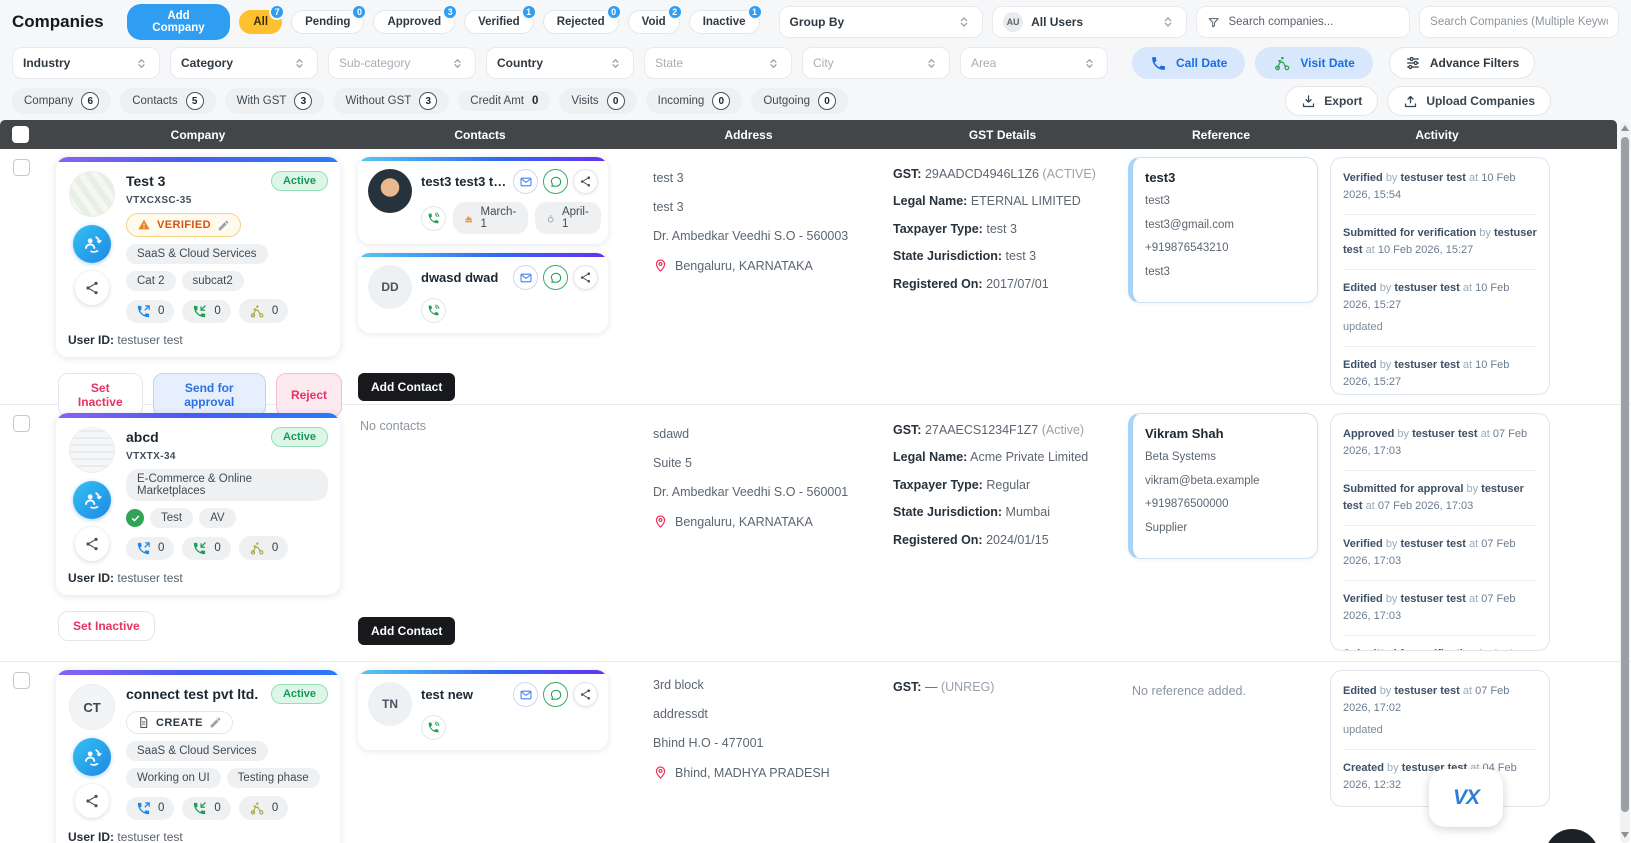 This screenshot has height=843, width=1631. Describe the element at coordinates (504, 101) in the screenshot. I see `stat-chip-credit-amt: Credit Amt 0` at that location.